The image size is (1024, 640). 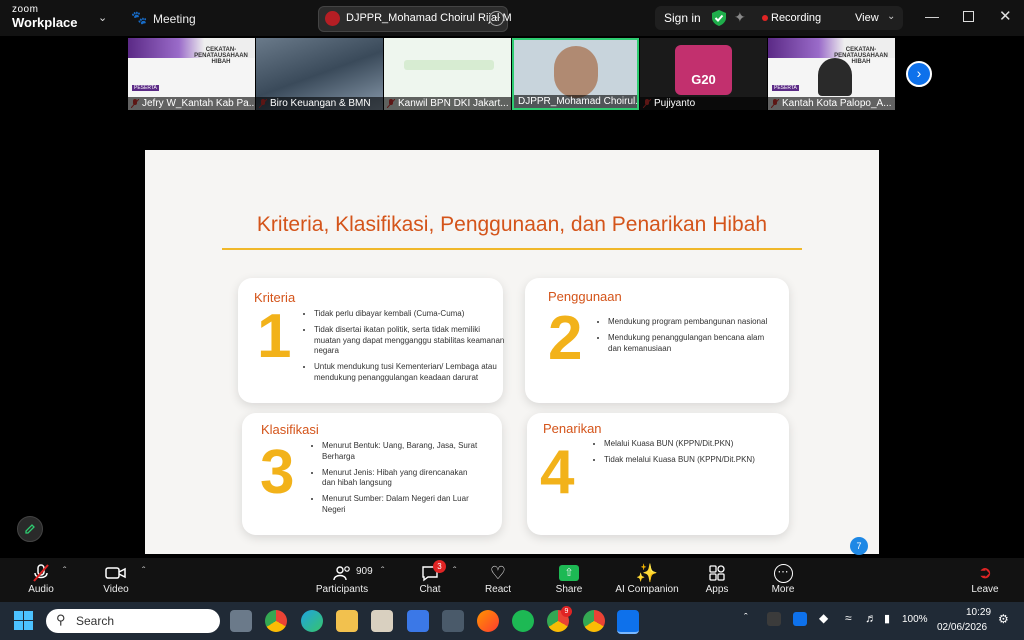 What do you see at coordinates (691, 460) in the screenshot?
I see `list-item: Tidak melalui Kuasa BUN (KPPN/Dit.PKN)` at bounding box center [691, 460].